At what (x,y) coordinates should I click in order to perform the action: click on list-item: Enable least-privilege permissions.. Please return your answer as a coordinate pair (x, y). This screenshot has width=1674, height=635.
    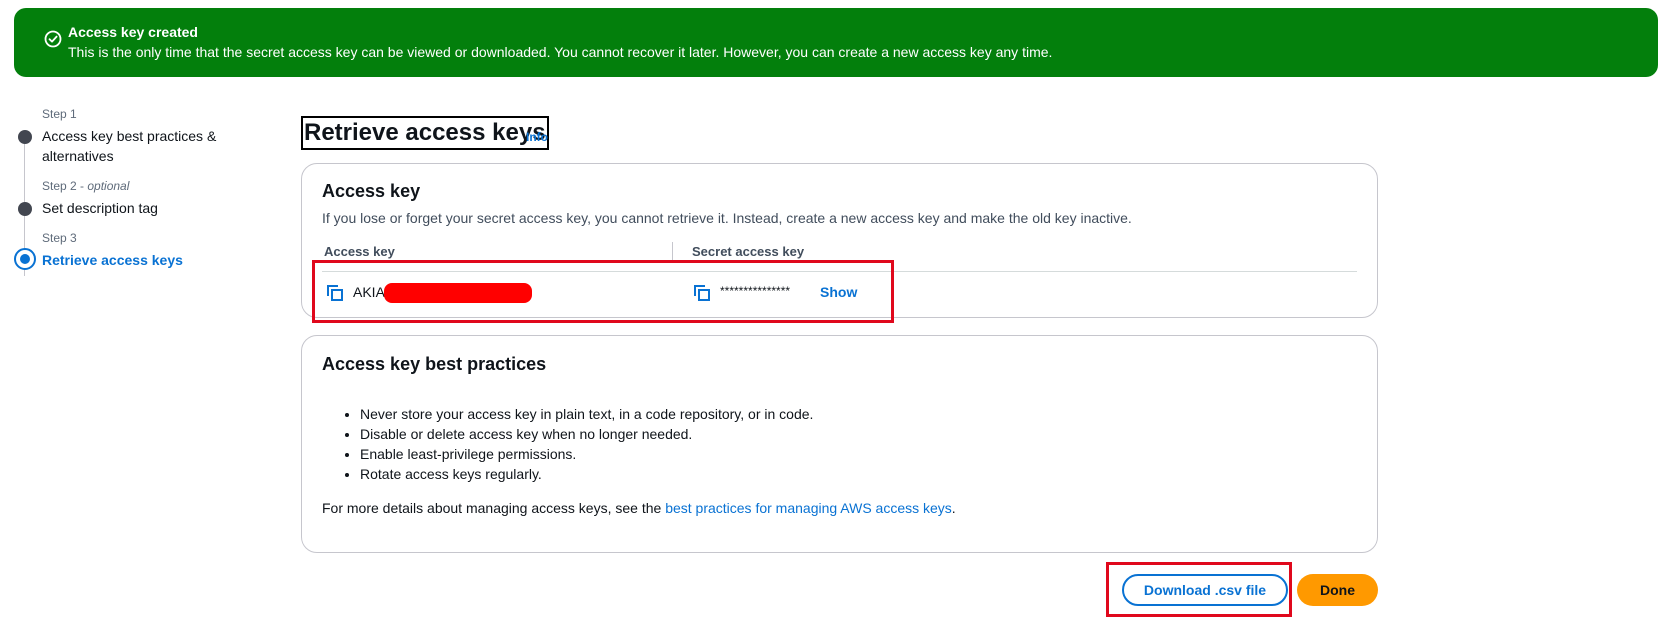
    Looking at the image, I should click on (586, 454).